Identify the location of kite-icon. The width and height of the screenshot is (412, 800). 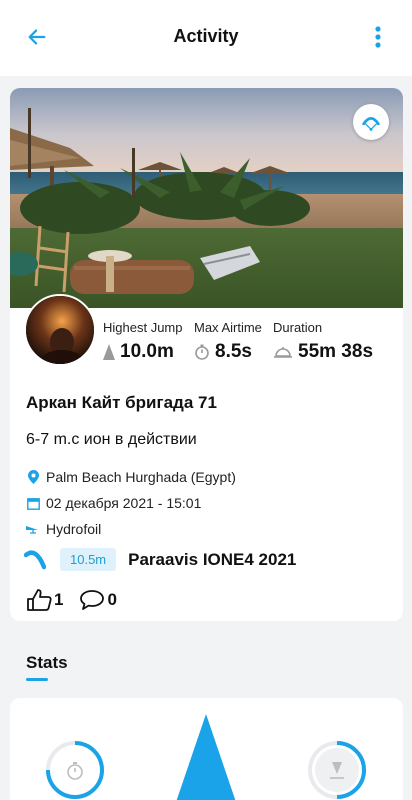
(371, 123).